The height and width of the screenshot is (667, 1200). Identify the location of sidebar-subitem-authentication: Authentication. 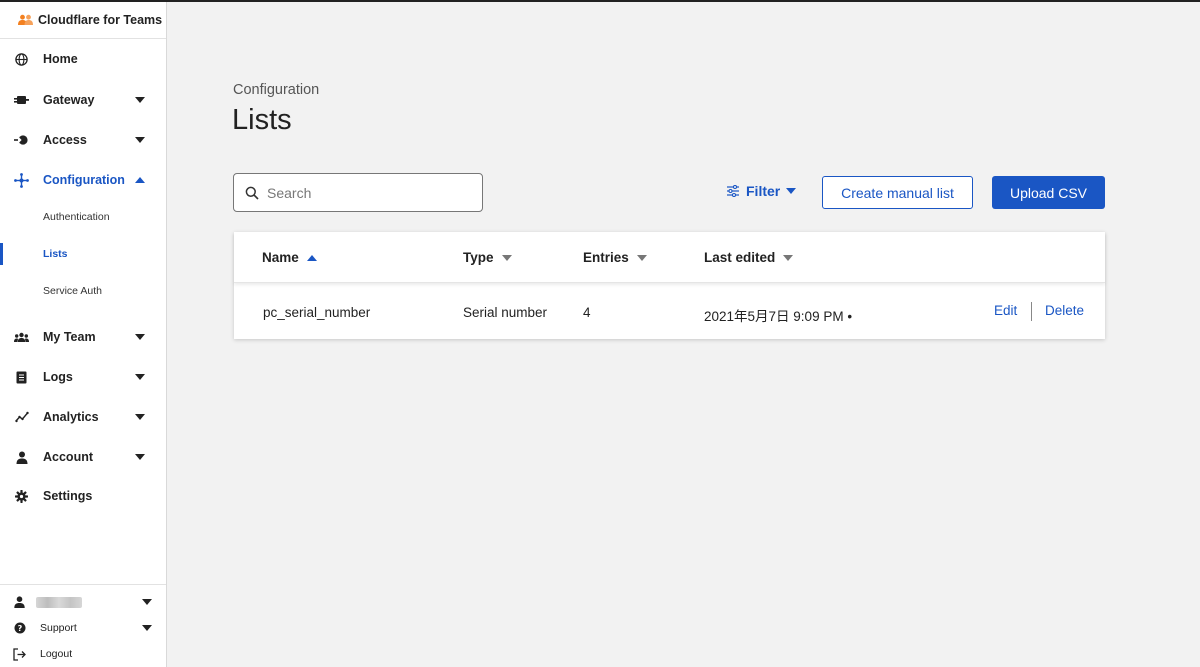
(83, 217).